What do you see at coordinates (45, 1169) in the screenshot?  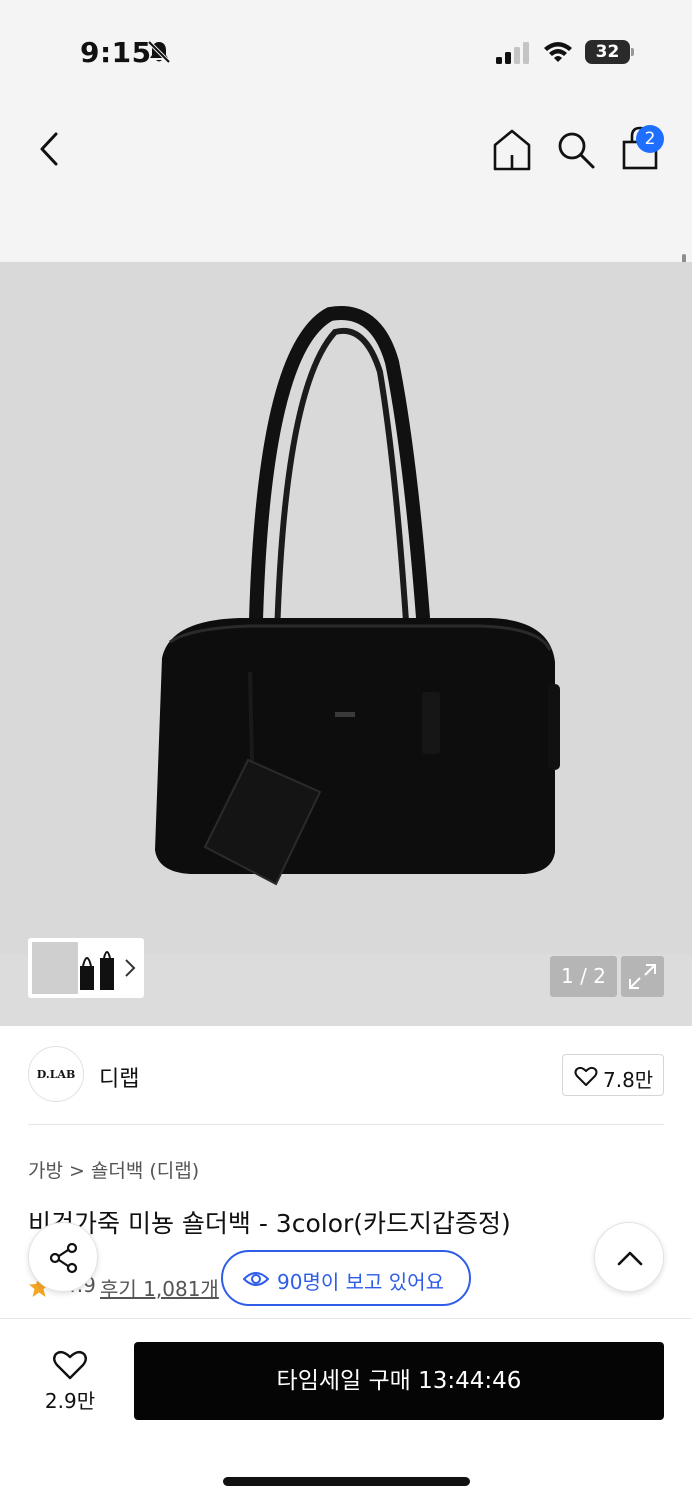 I see `breadcrumb-item: 가방` at bounding box center [45, 1169].